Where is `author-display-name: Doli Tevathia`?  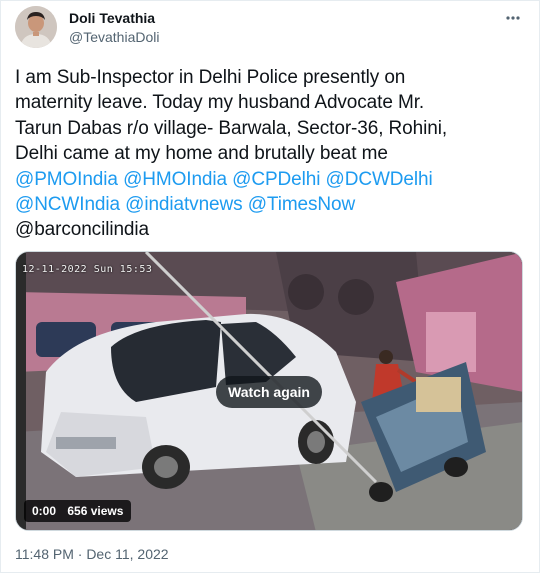
author-display-name: Doli Tevathia is located at coordinates (112, 18).